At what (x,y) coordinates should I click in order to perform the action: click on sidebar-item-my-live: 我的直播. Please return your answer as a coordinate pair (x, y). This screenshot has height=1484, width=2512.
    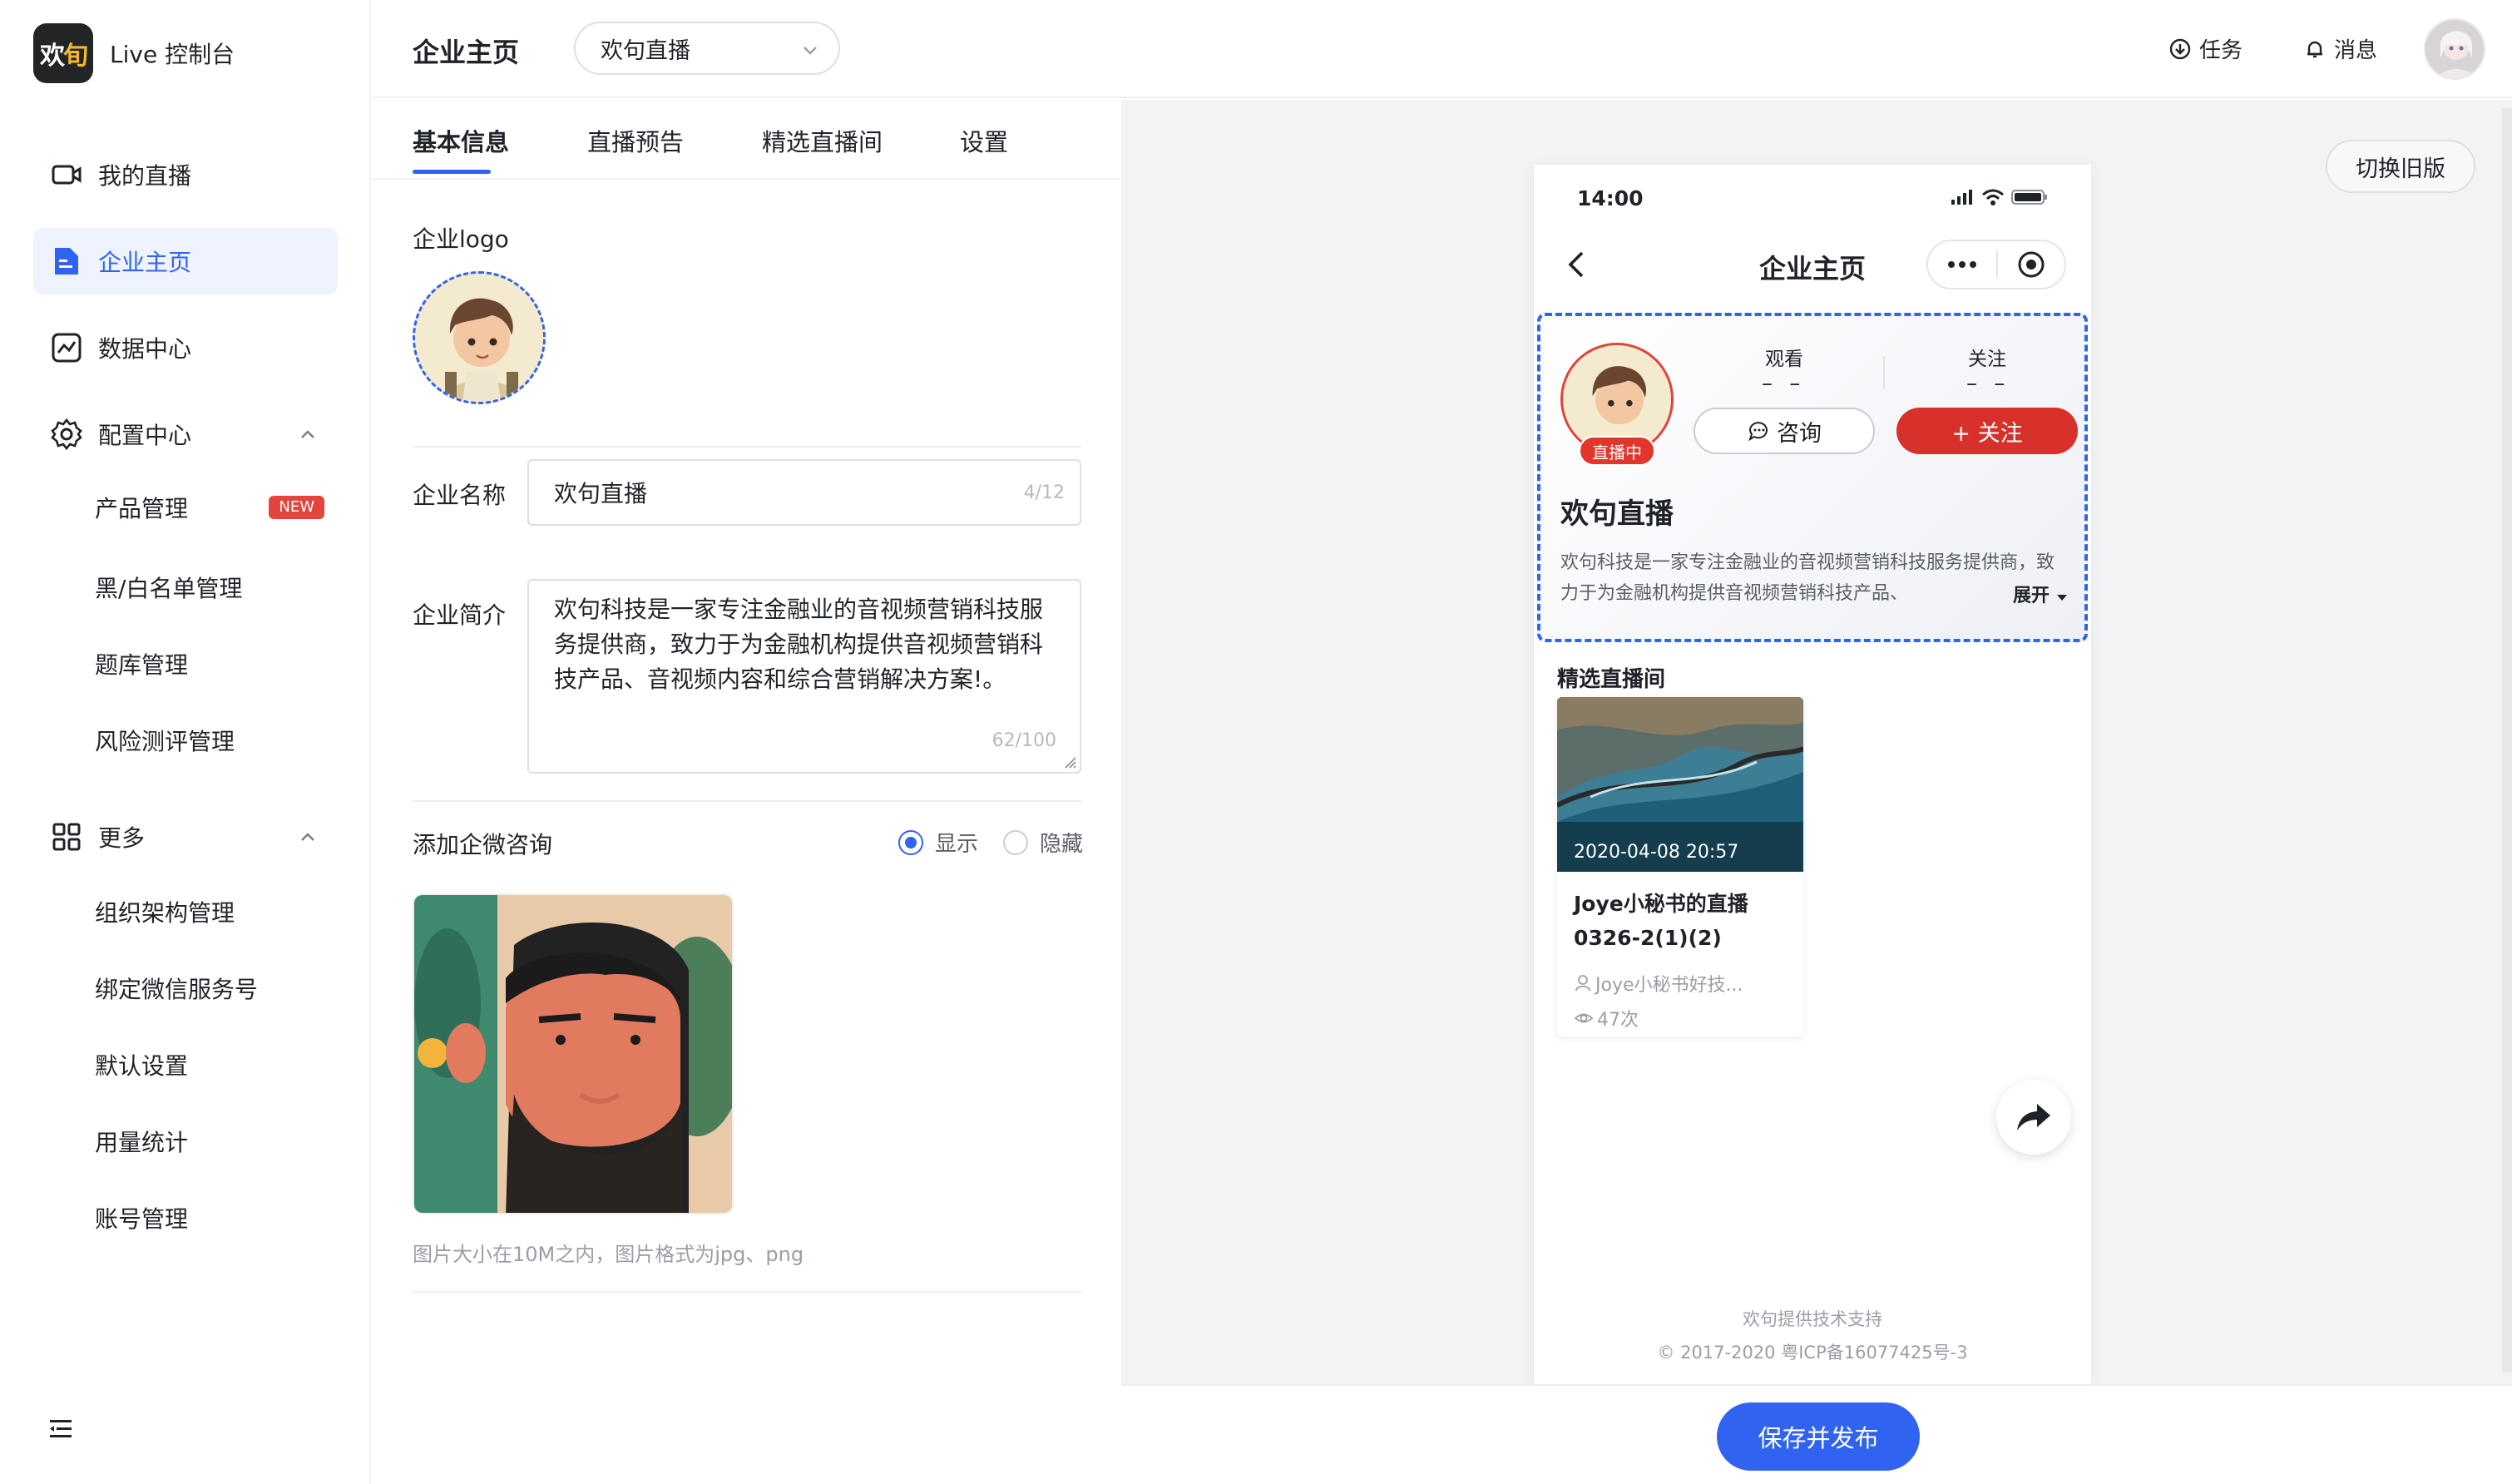
    Looking at the image, I should click on (185, 174).